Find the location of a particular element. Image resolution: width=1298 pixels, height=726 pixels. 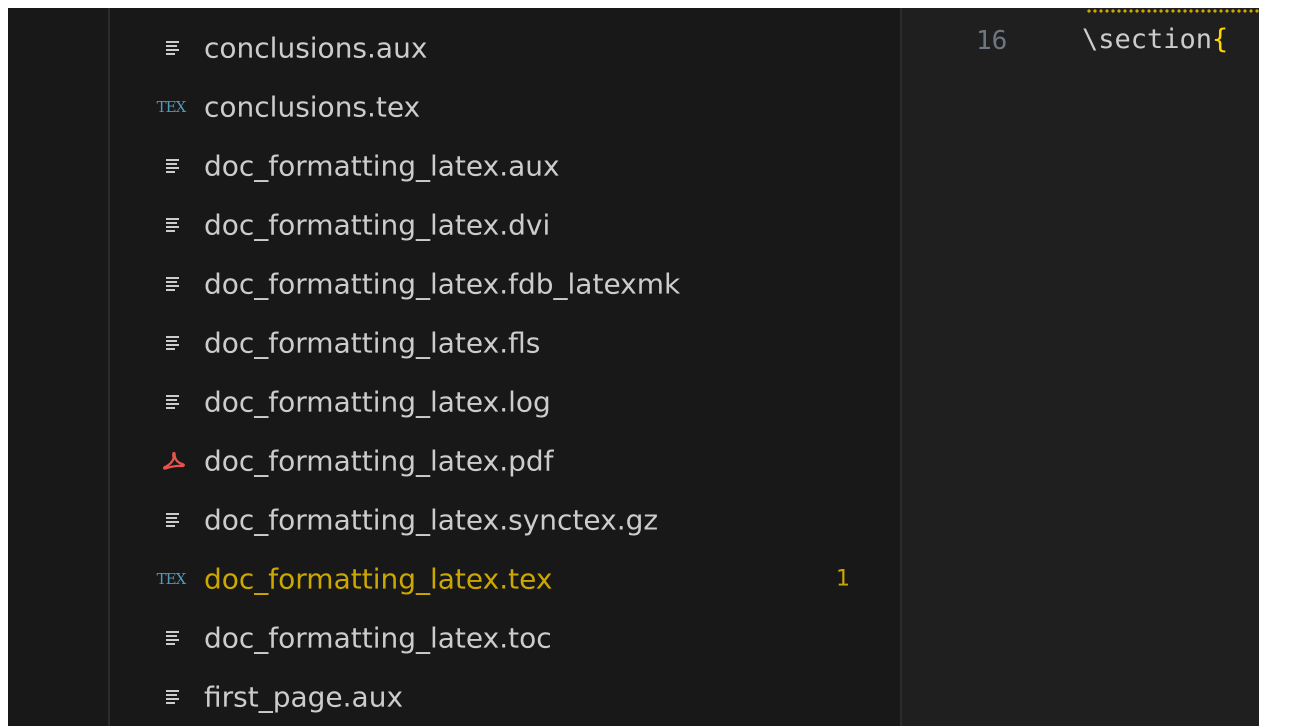

code-text: \section{ is located at coordinates (1155, 39).